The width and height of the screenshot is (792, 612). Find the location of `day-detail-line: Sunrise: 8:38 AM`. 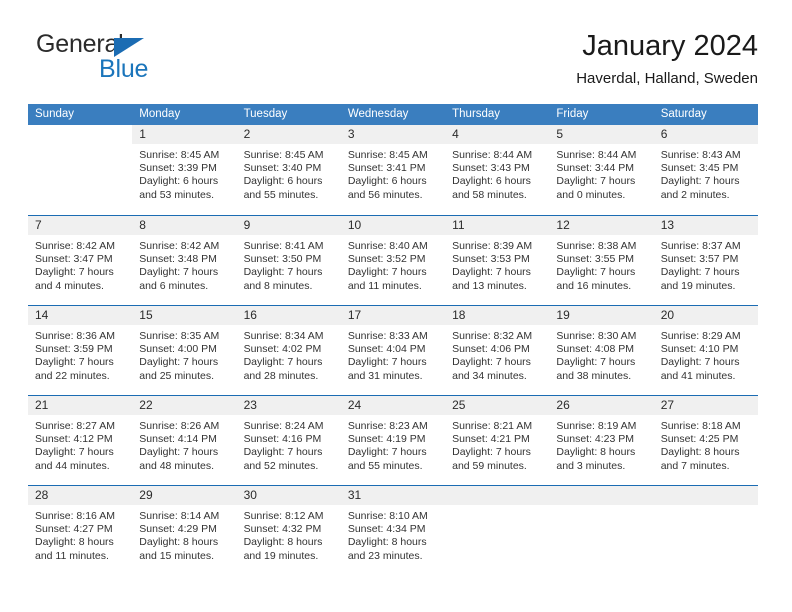

day-detail-line: Sunrise: 8:38 AM is located at coordinates (596, 246).